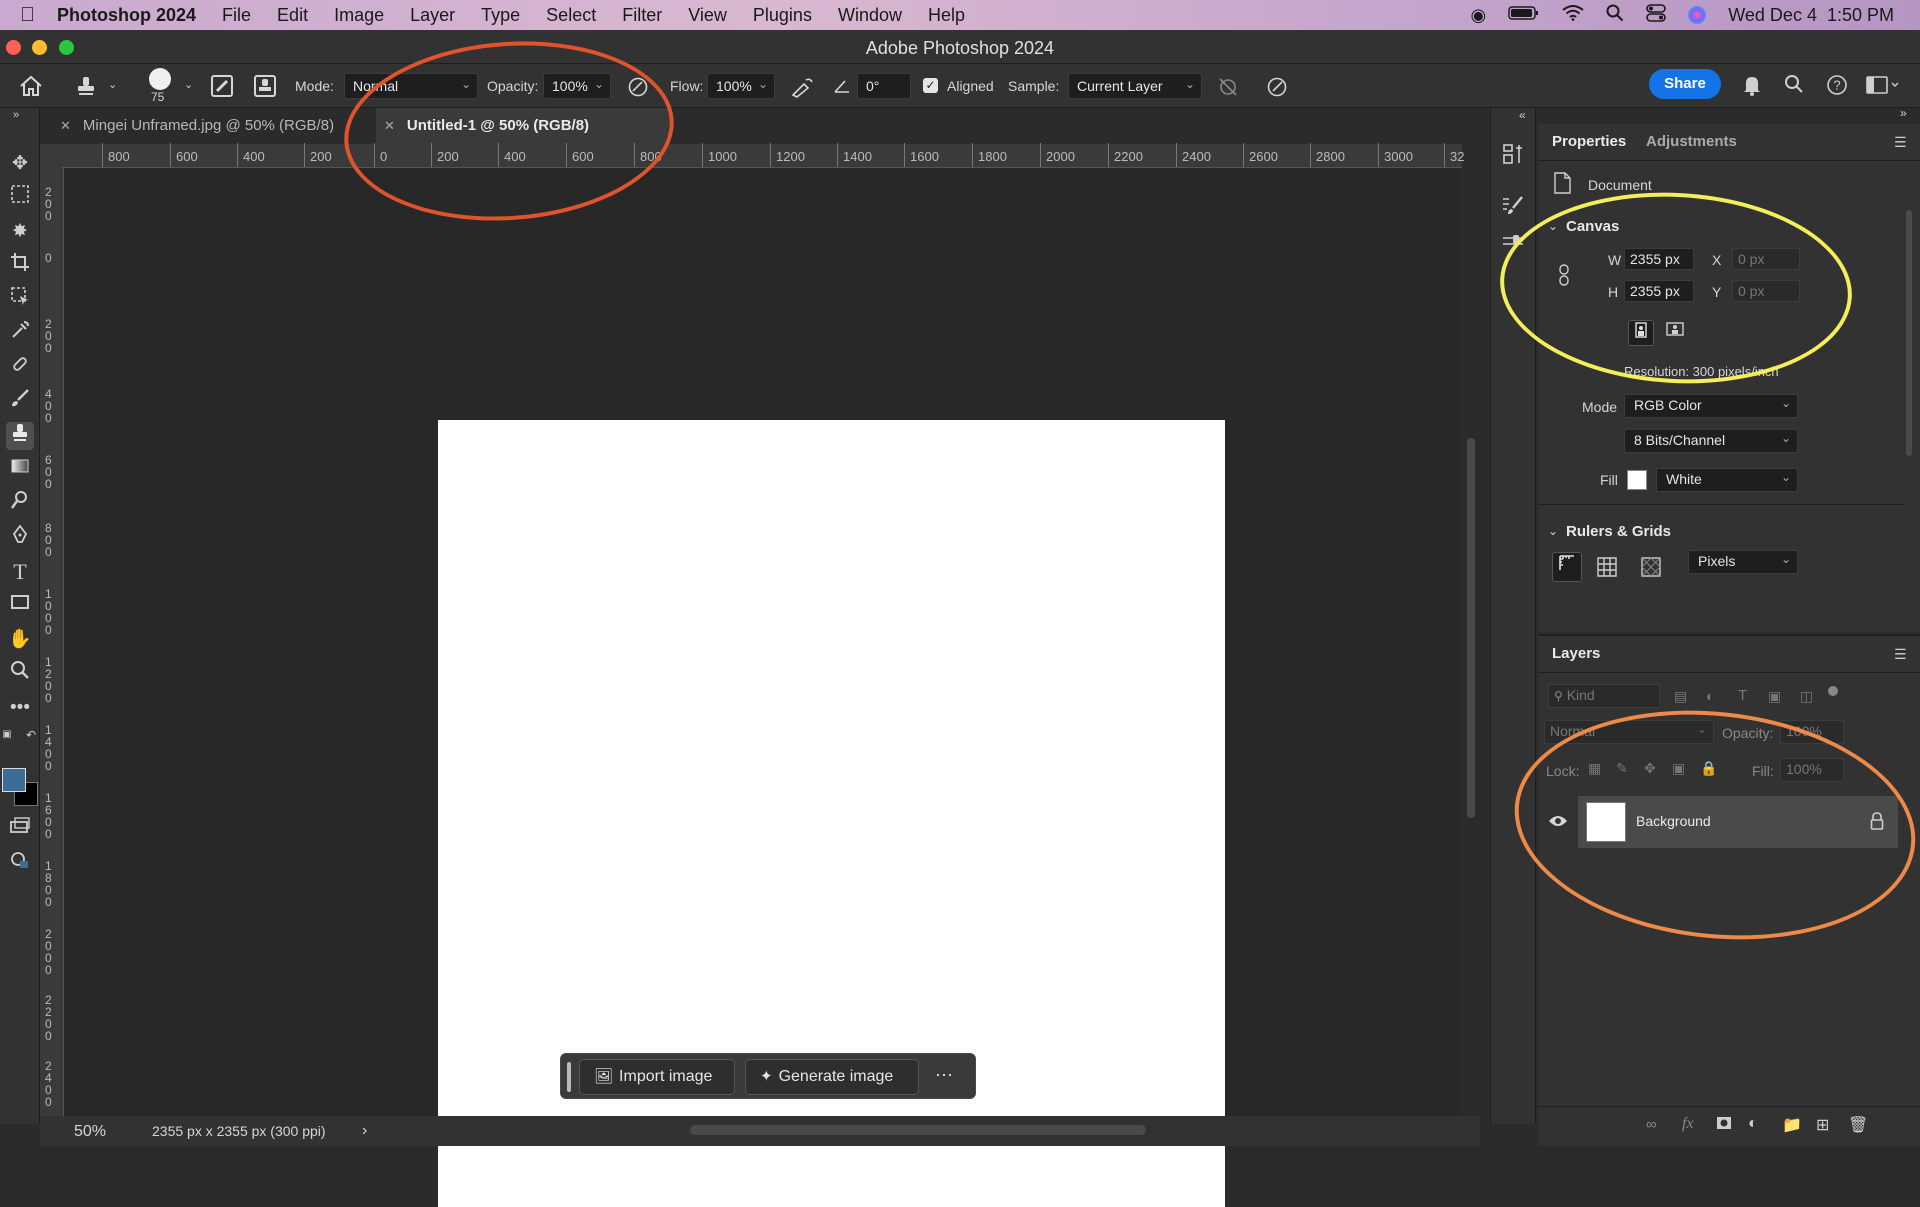 This screenshot has height=1207, width=1920. What do you see at coordinates (1522, 115) in the screenshot?
I see `collapse-dock-icon: «` at bounding box center [1522, 115].